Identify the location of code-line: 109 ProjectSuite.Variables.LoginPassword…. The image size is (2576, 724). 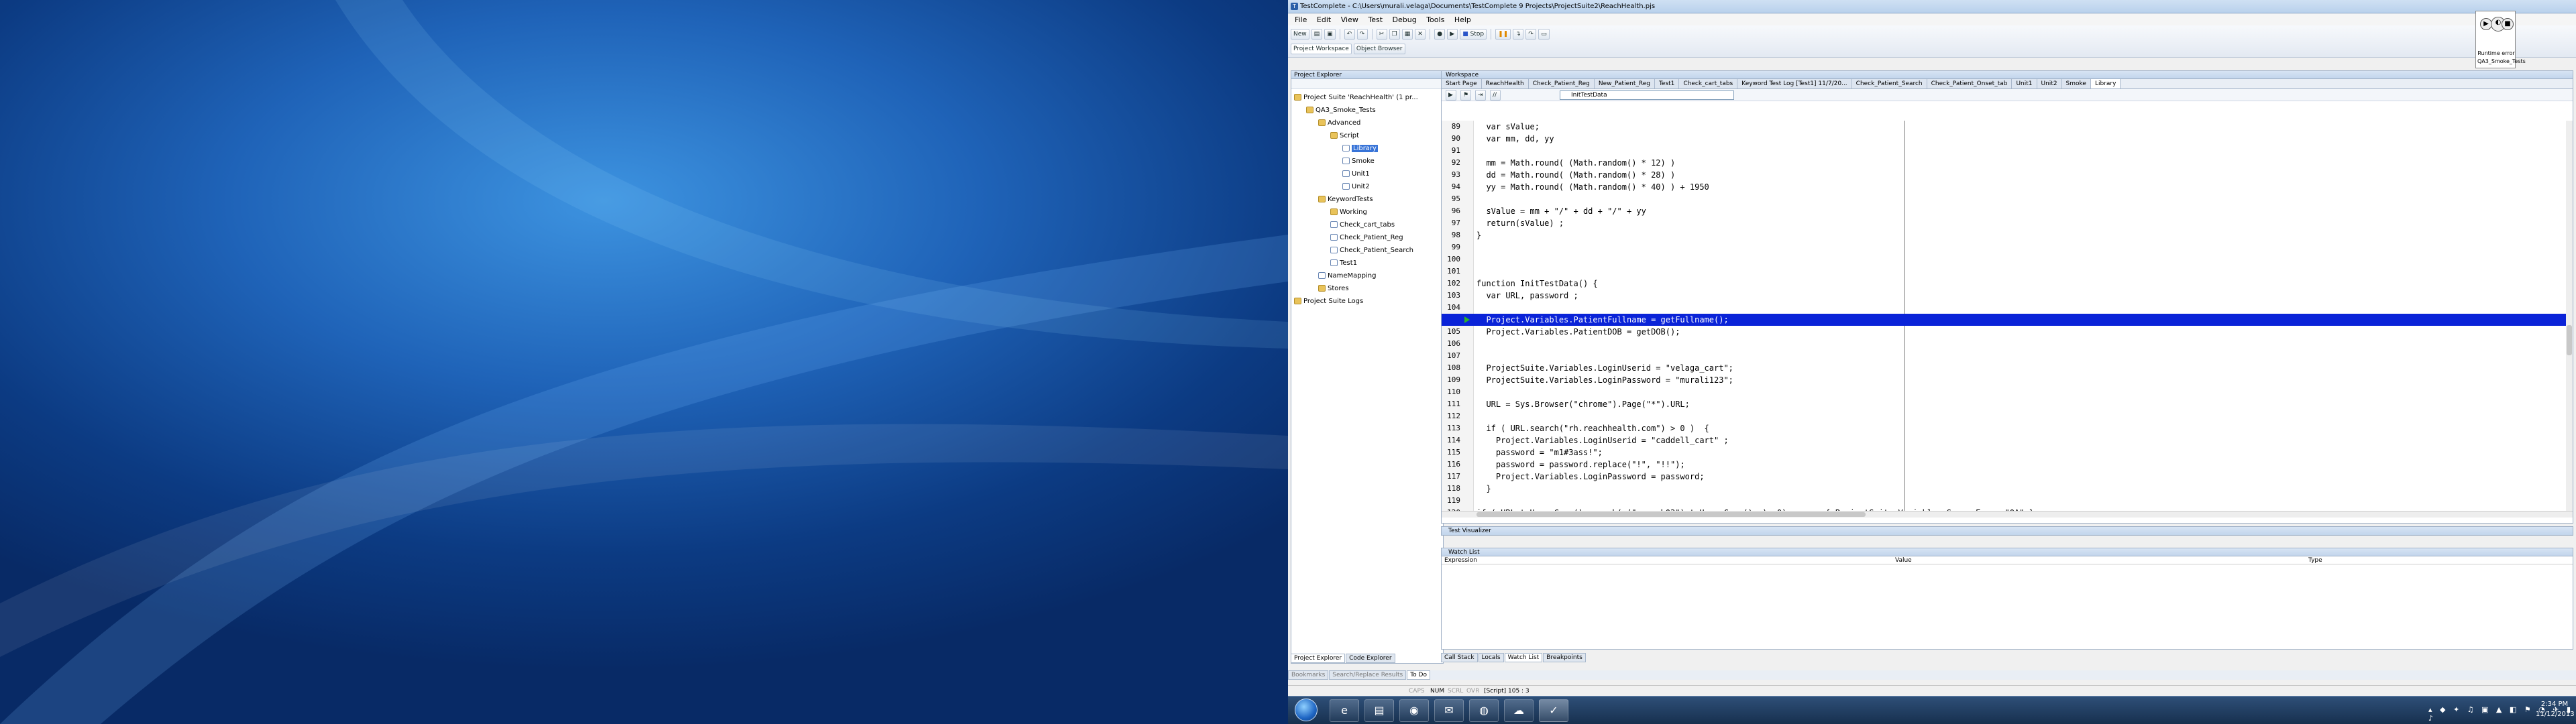
(2007, 380).